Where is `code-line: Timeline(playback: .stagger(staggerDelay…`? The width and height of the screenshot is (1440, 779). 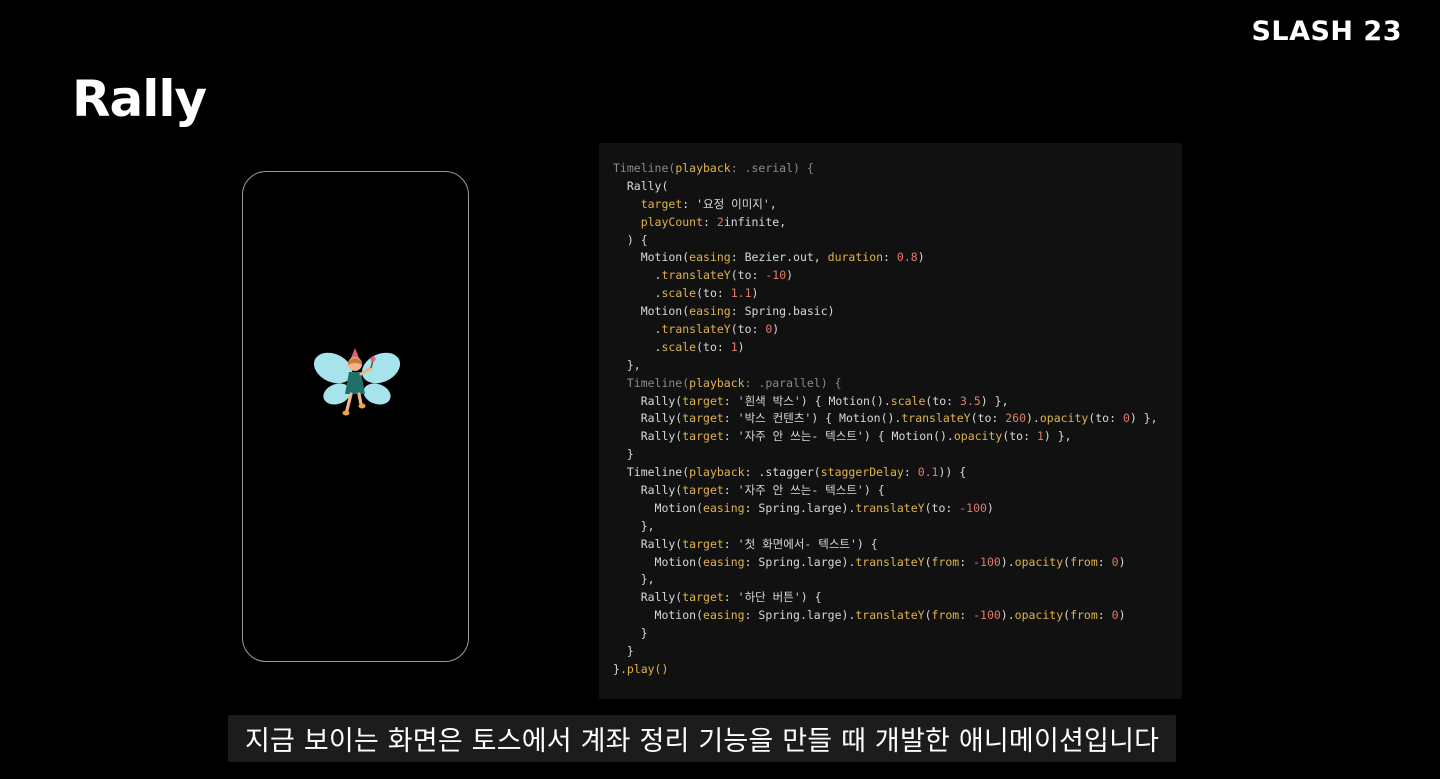 code-line: Timeline(playback: .stagger(staggerDelay… is located at coordinates (790, 472).